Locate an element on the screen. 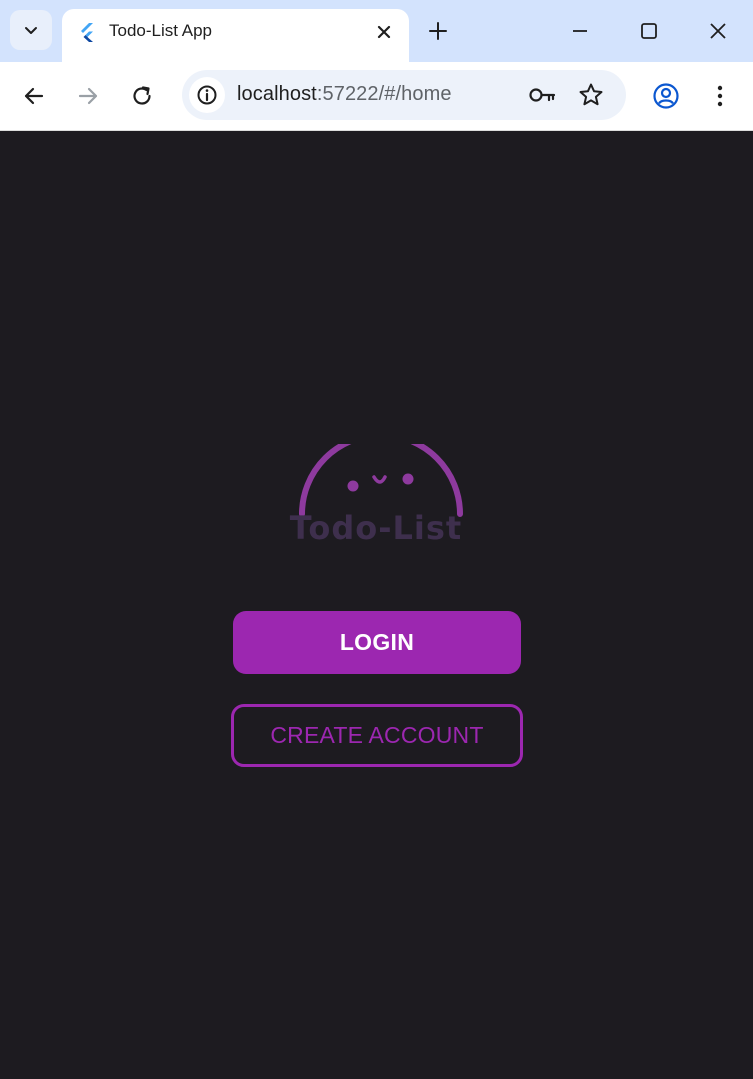 The height and width of the screenshot is (1079, 753). plus-icon is located at coordinates (438, 31).